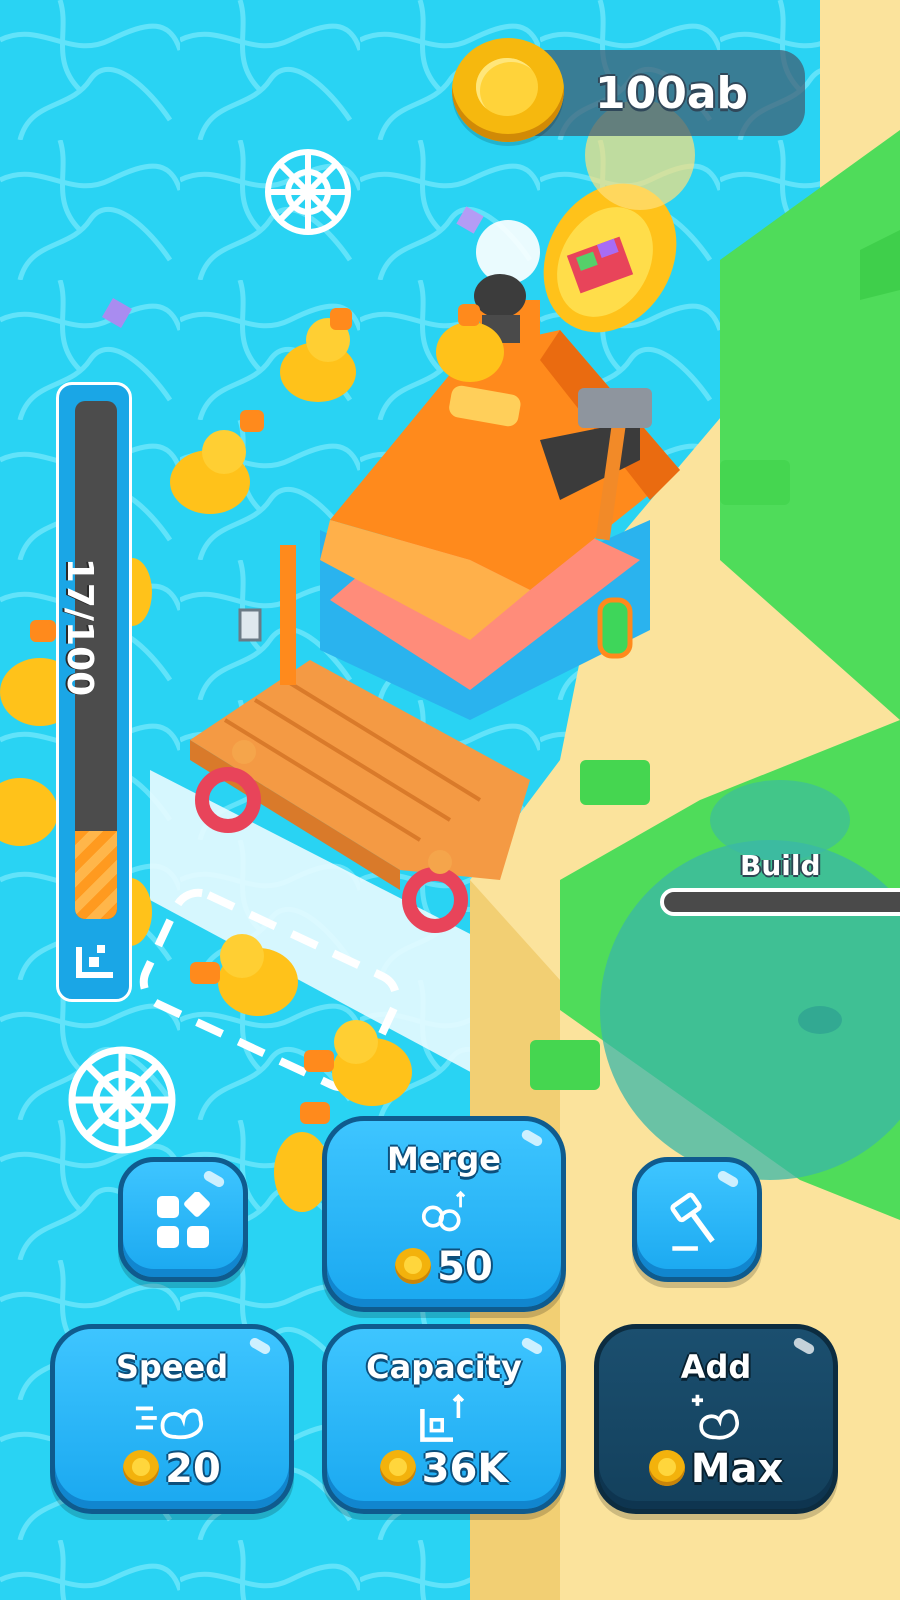 Image resolution: width=900 pixels, height=1600 pixels. Describe the element at coordinates (79, 627) in the screenshot. I see `capacity-text: 17/100` at that location.